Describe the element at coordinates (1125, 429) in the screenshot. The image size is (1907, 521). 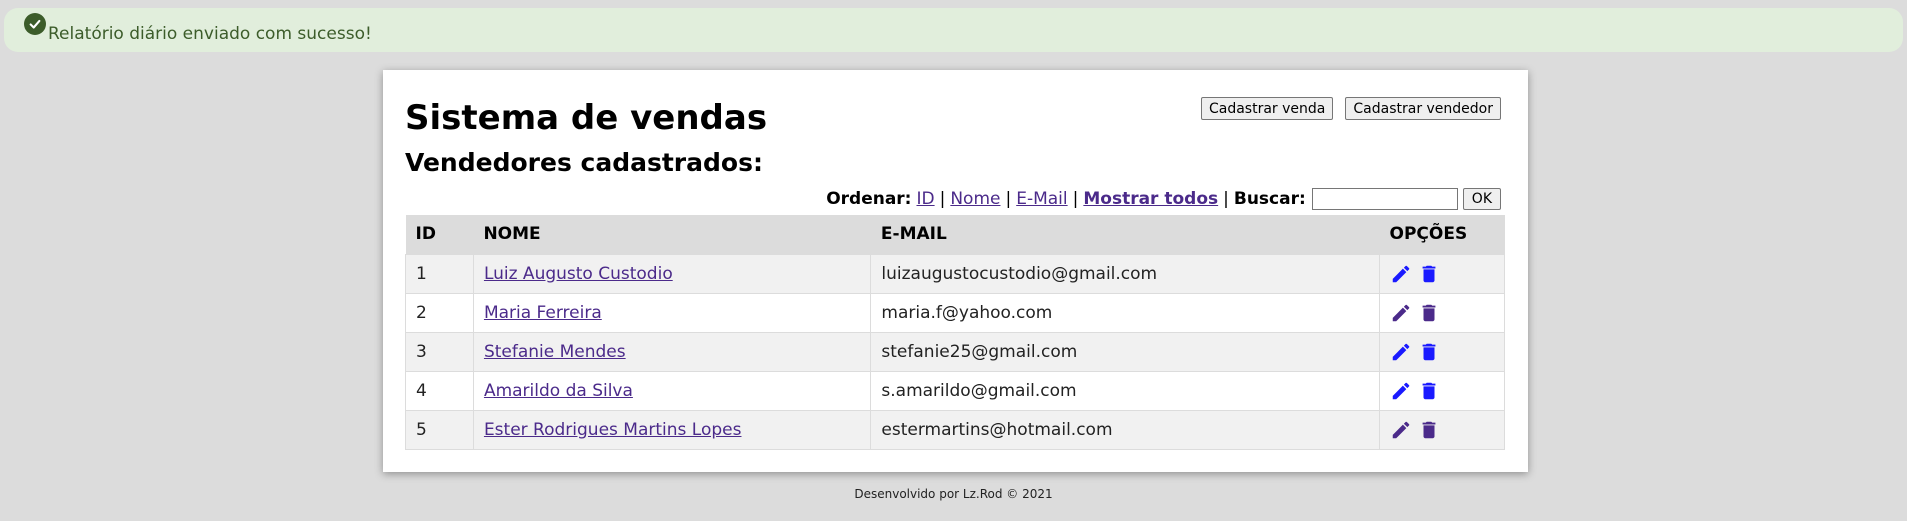
I see `cell-email: estermartins@hotmail.com` at that location.